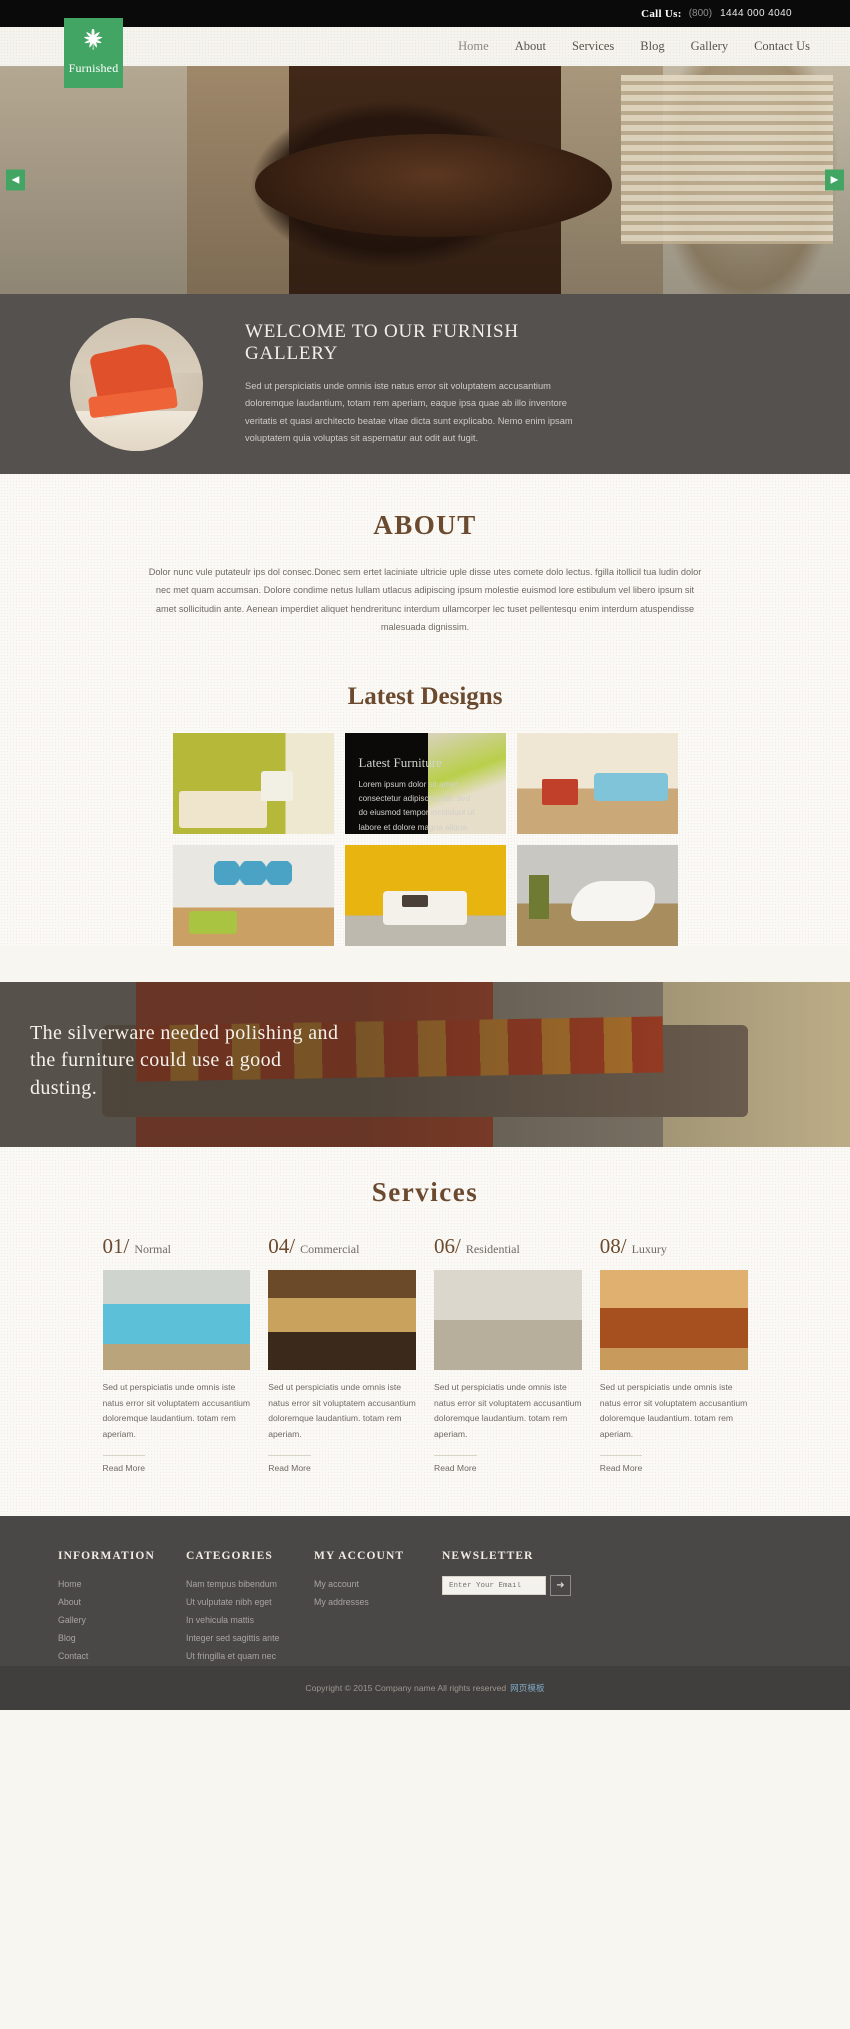 Image resolution: width=850 pixels, height=2029 pixels. Describe the element at coordinates (116, 1245) in the screenshot. I see `service-number: 01/` at that location.